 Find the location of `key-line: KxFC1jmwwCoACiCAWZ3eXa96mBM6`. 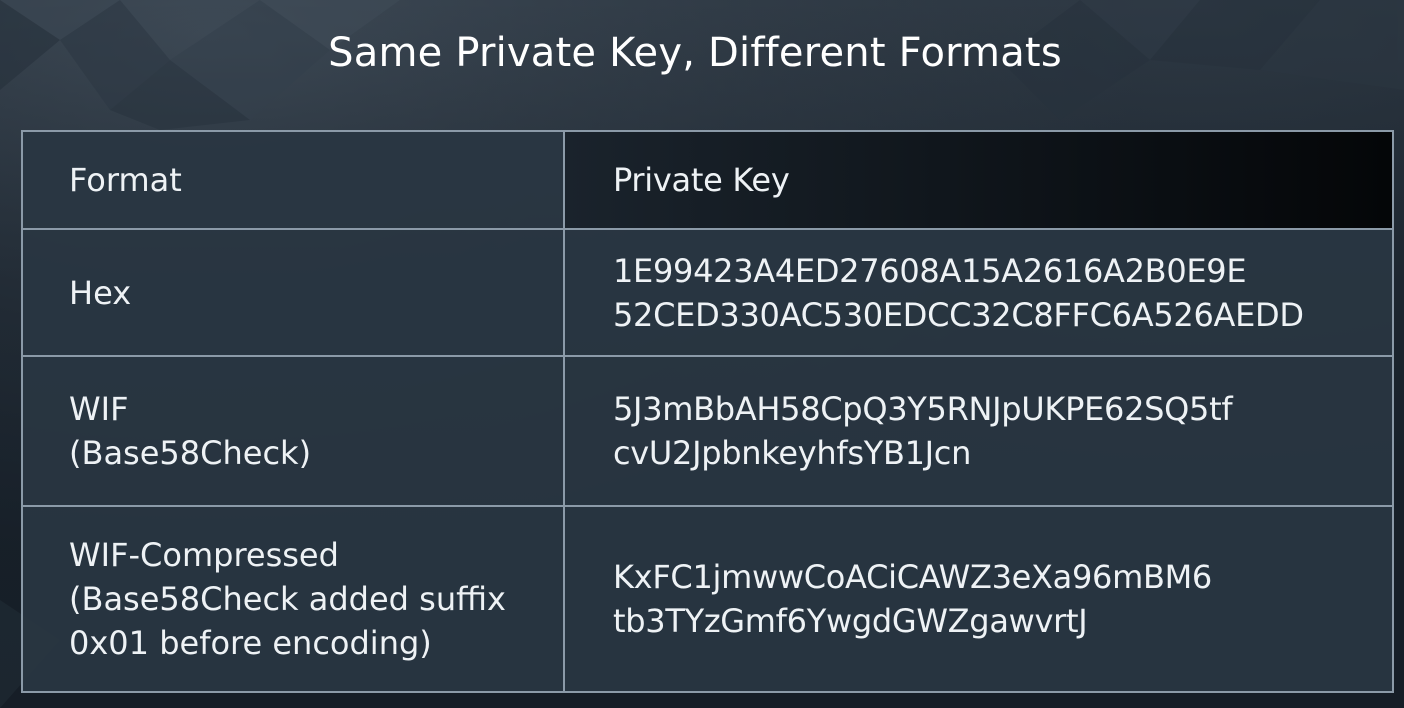

key-line: KxFC1jmwwCoACiCAWZ3eXa96mBM6 is located at coordinates (912, 577).